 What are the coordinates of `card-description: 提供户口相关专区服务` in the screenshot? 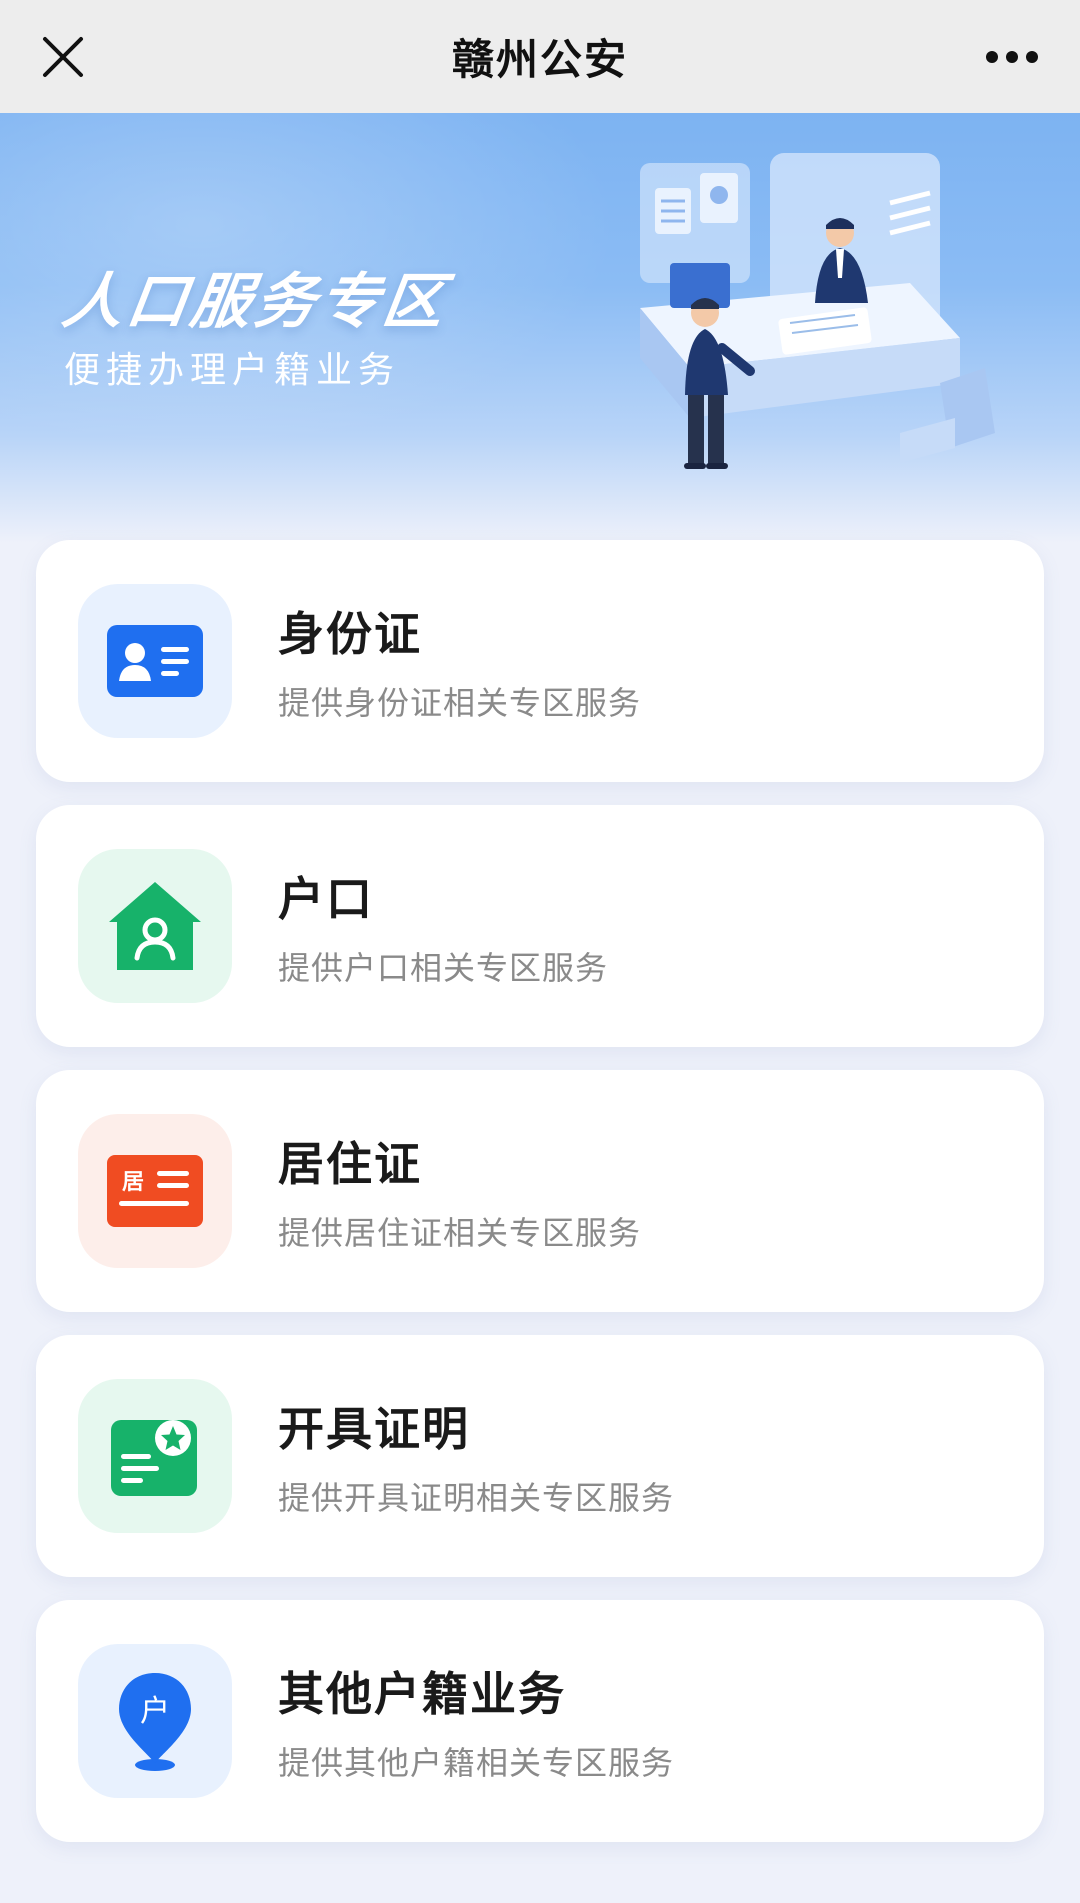 It's located at (443, 968).